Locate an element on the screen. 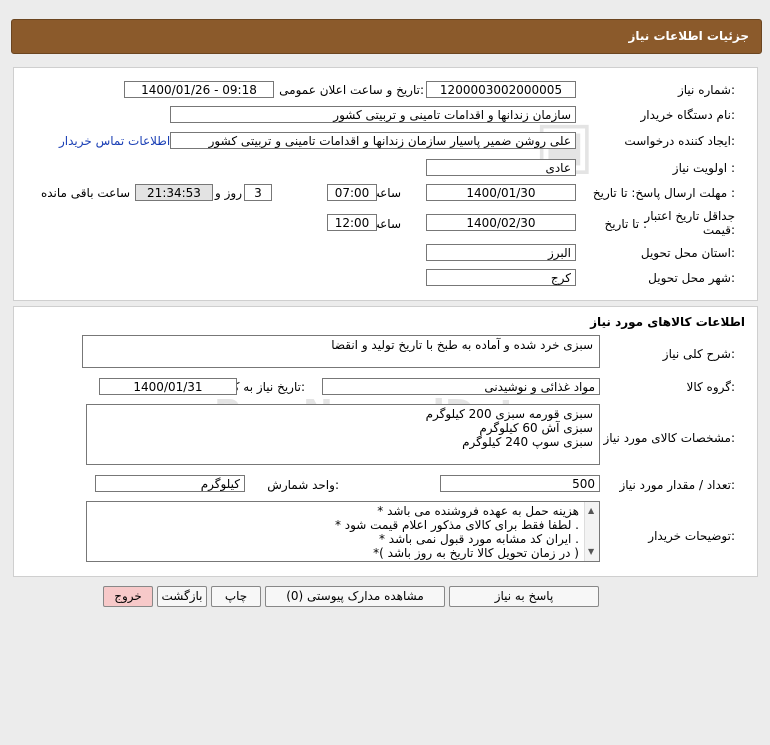 The image size is (770, 745). quantity-label: تعداد / مقدار مورد نیاز: is located at coordinates (677, 485).